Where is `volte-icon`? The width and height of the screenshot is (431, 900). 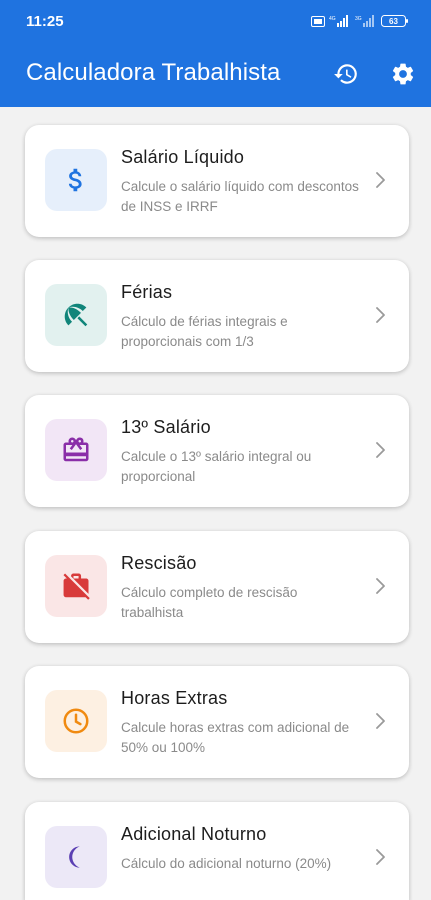 volte-icon is located at coordinates (318, 21).